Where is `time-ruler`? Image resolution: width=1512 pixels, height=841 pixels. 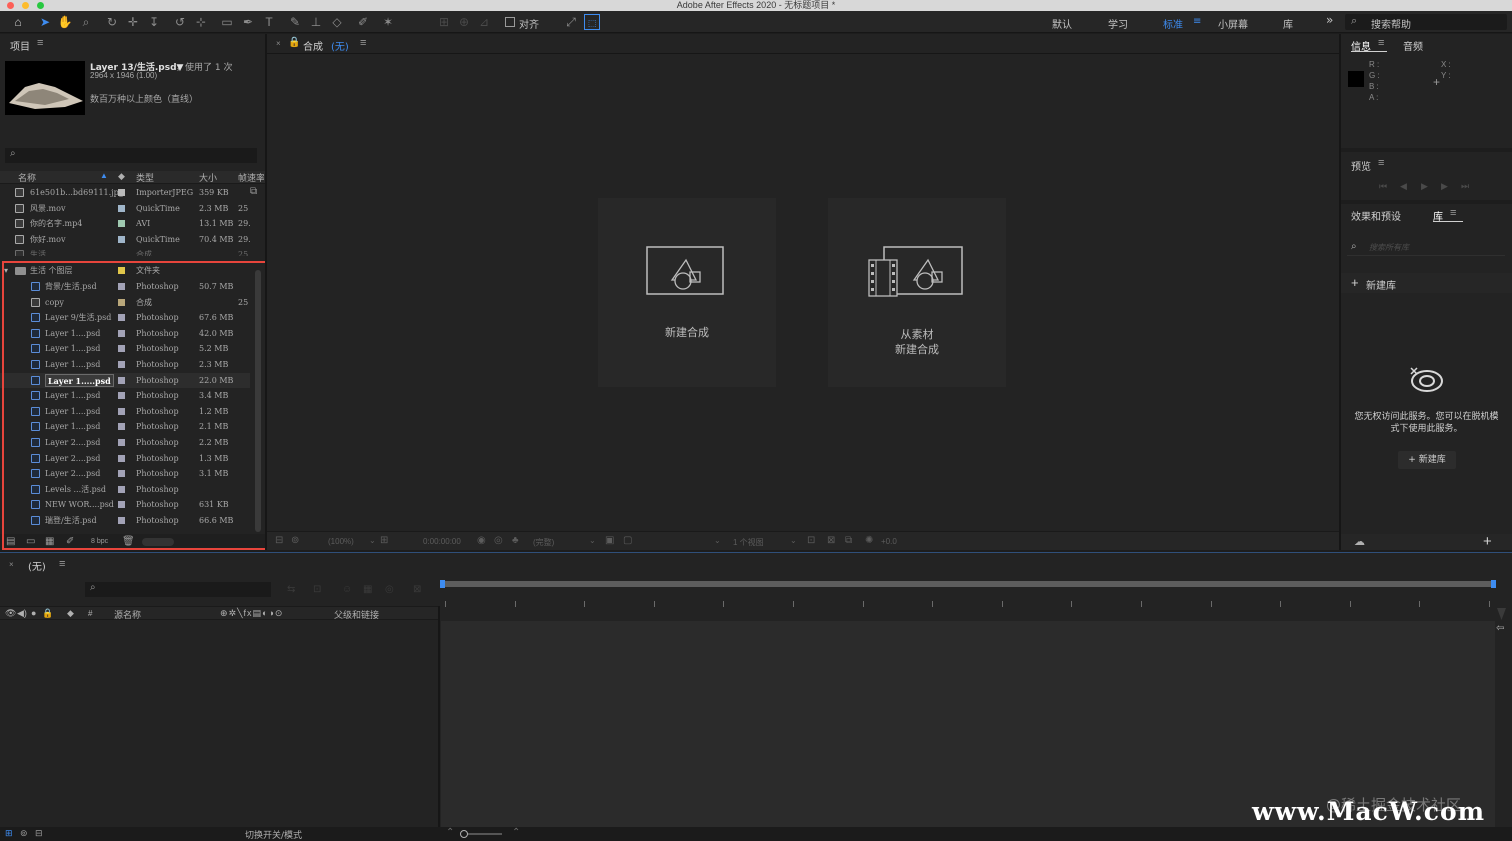
time-ruler is located at coordinates (968, 607).